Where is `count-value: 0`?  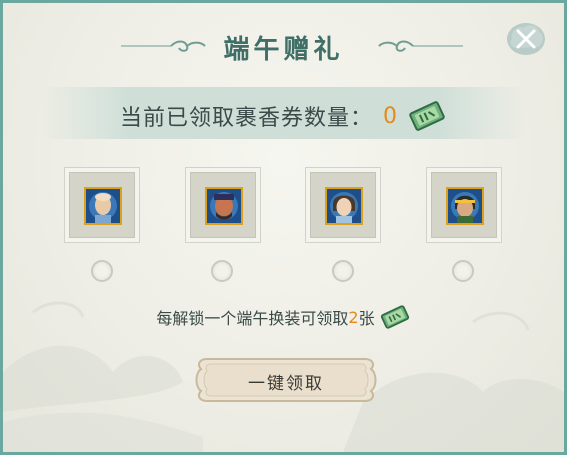 count-value: 0 is located at coordinates (390, 116).